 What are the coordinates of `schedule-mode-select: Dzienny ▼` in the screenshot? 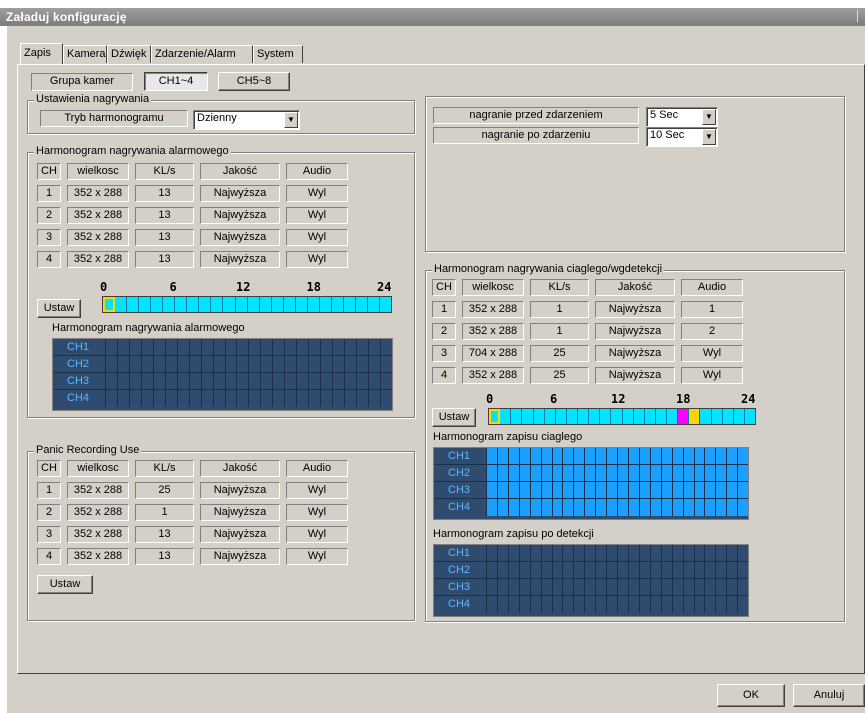 It's located at (246, 120).